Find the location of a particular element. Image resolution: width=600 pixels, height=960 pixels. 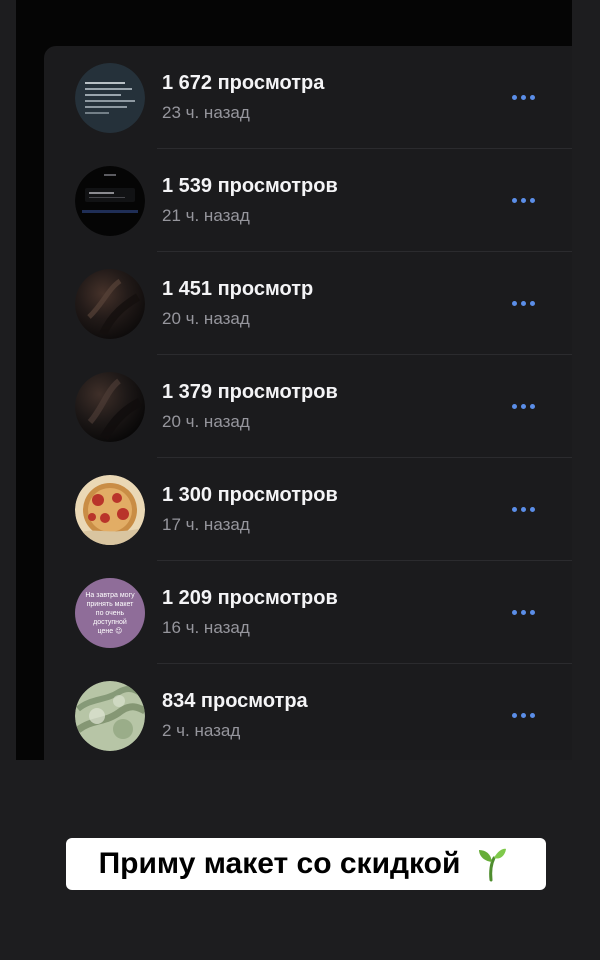

view-time: 16 ч. назад is located at coordinates (206, 627).